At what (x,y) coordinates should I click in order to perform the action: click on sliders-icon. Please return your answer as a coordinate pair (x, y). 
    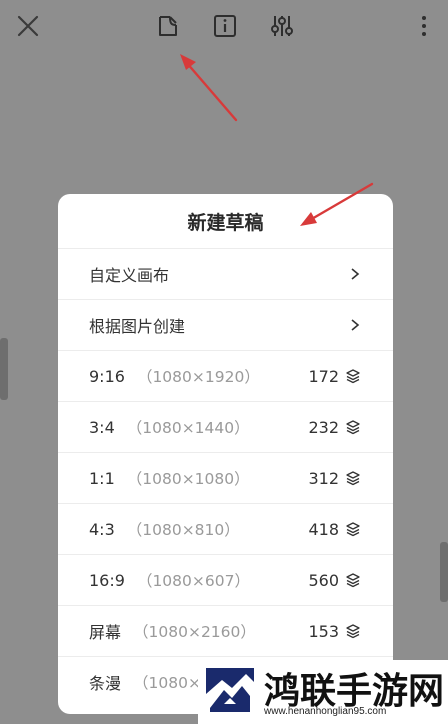
    Looking at the image, I should click on (282, 26).